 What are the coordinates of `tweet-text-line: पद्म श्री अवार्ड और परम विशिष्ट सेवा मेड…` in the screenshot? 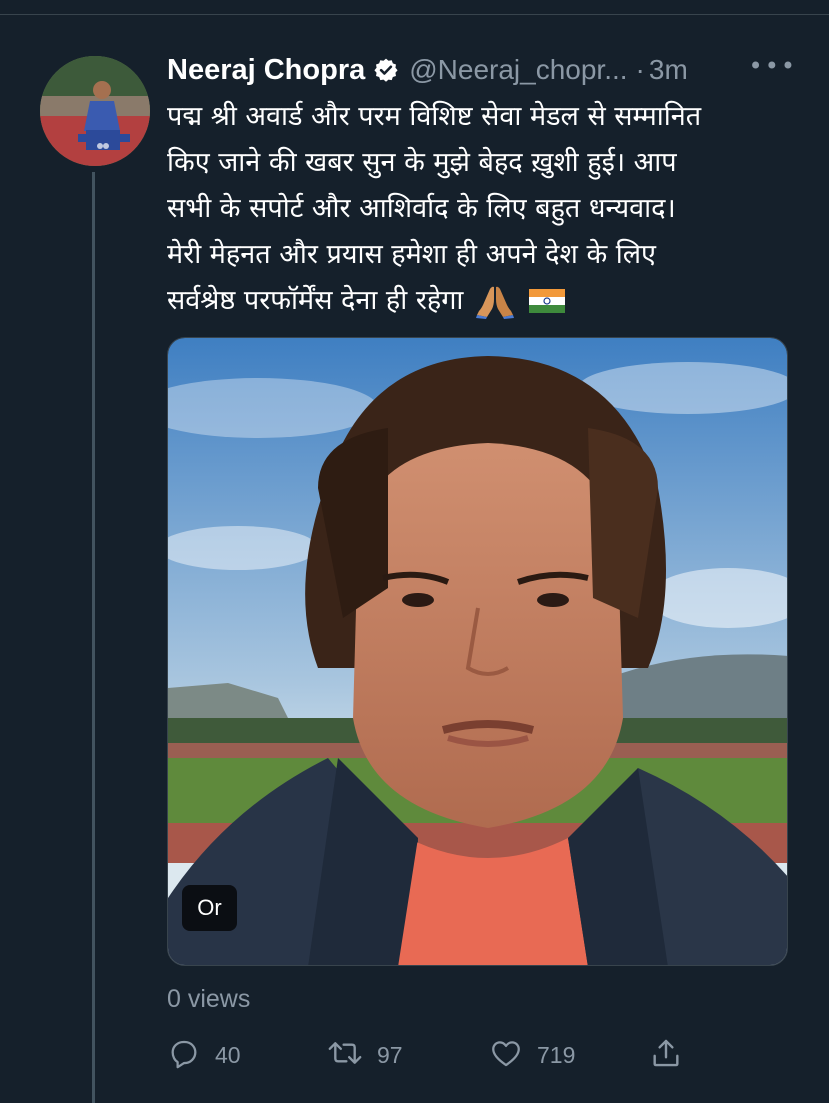 It's located at (434, 116).